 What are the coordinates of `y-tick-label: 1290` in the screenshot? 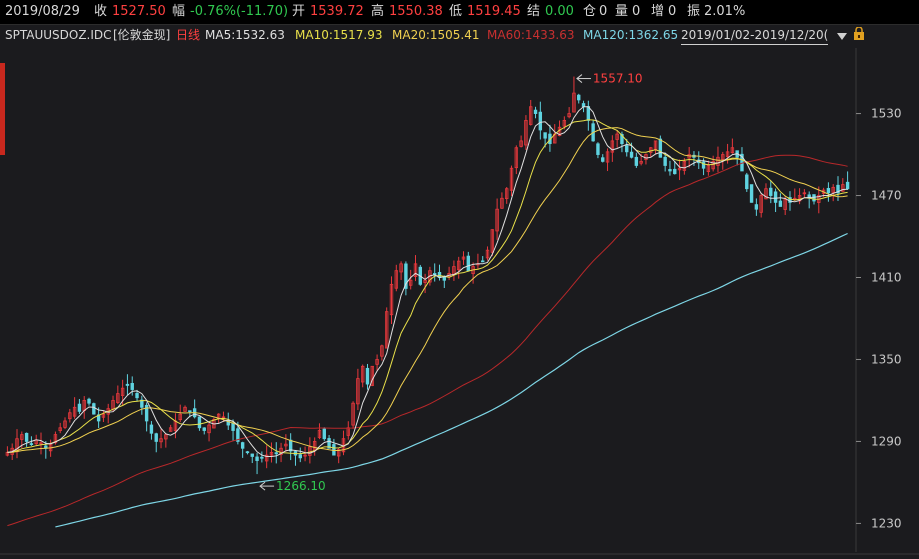 It's located at (886, 441).